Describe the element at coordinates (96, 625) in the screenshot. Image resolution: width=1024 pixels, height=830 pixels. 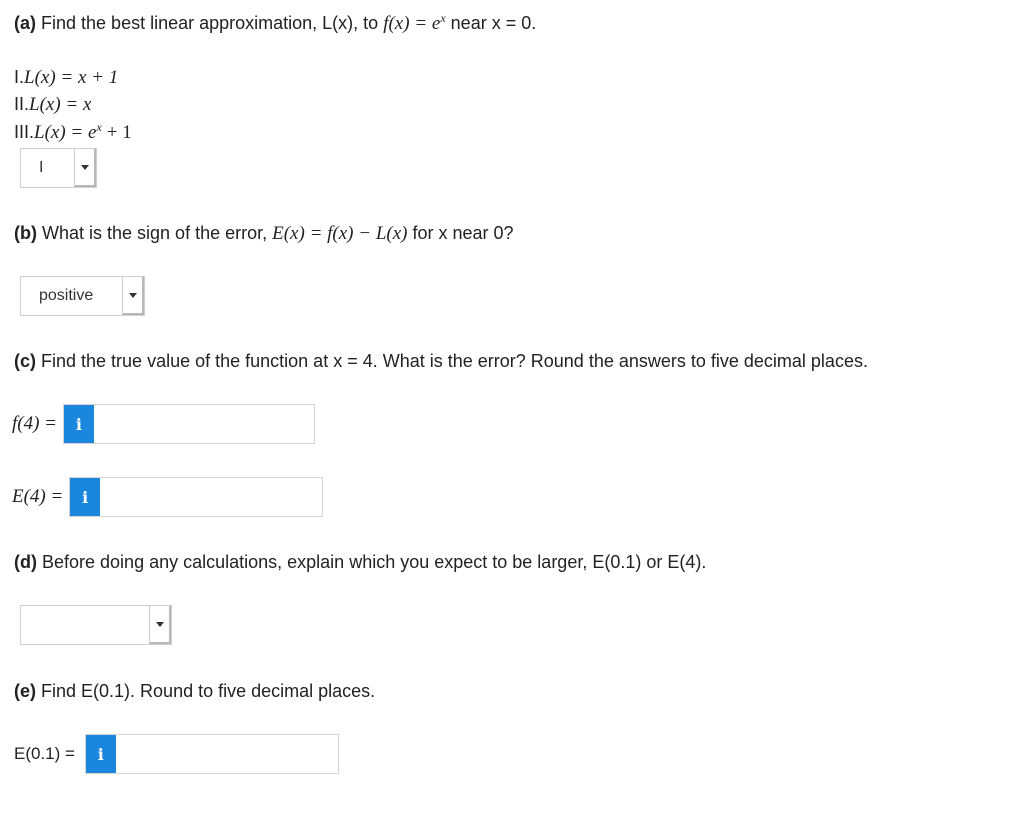
I see `part-d-select` at that location.